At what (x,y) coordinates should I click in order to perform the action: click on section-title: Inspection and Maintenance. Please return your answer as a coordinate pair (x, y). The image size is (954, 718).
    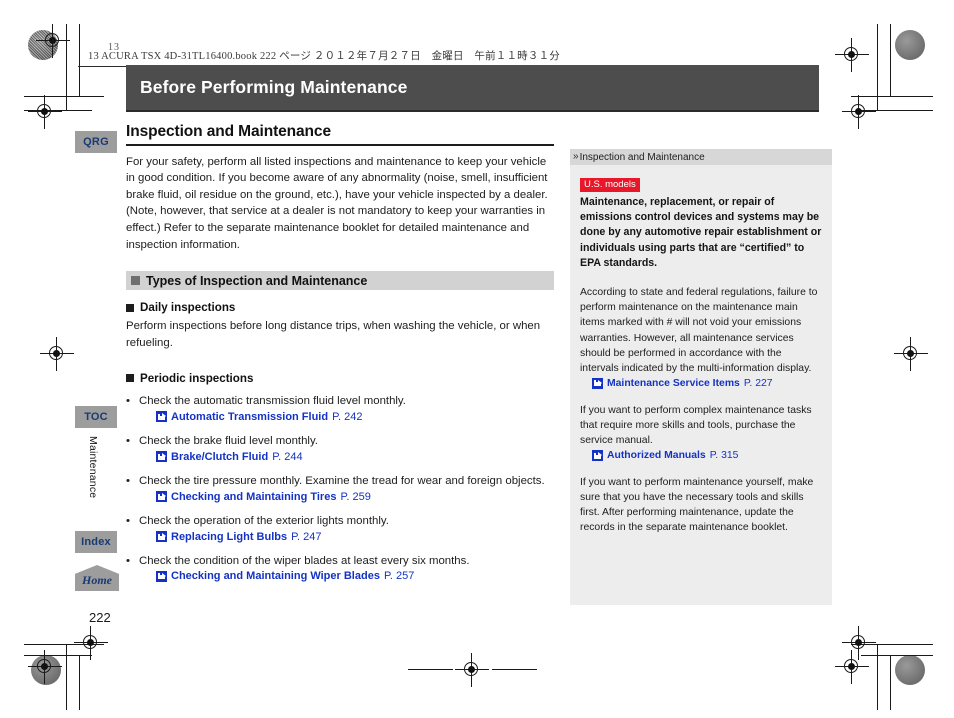
    Looking at the image, I should click on (228, 131).